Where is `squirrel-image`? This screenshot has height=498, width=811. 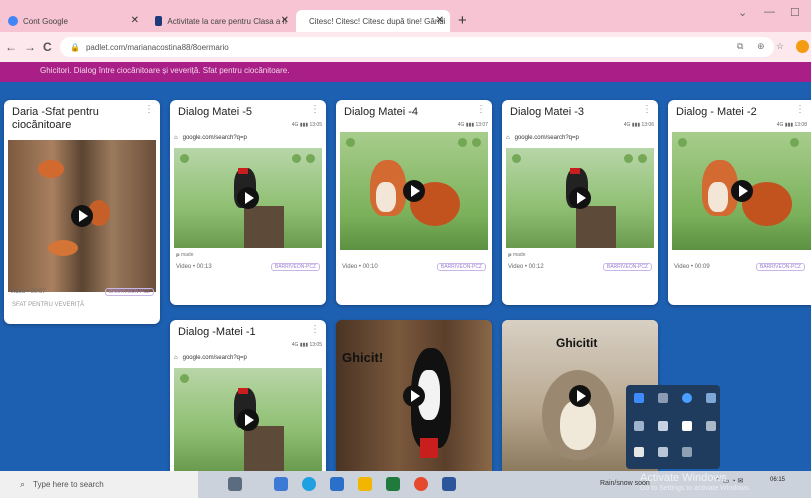
squirrel-image is located at coordinates (741, 191).